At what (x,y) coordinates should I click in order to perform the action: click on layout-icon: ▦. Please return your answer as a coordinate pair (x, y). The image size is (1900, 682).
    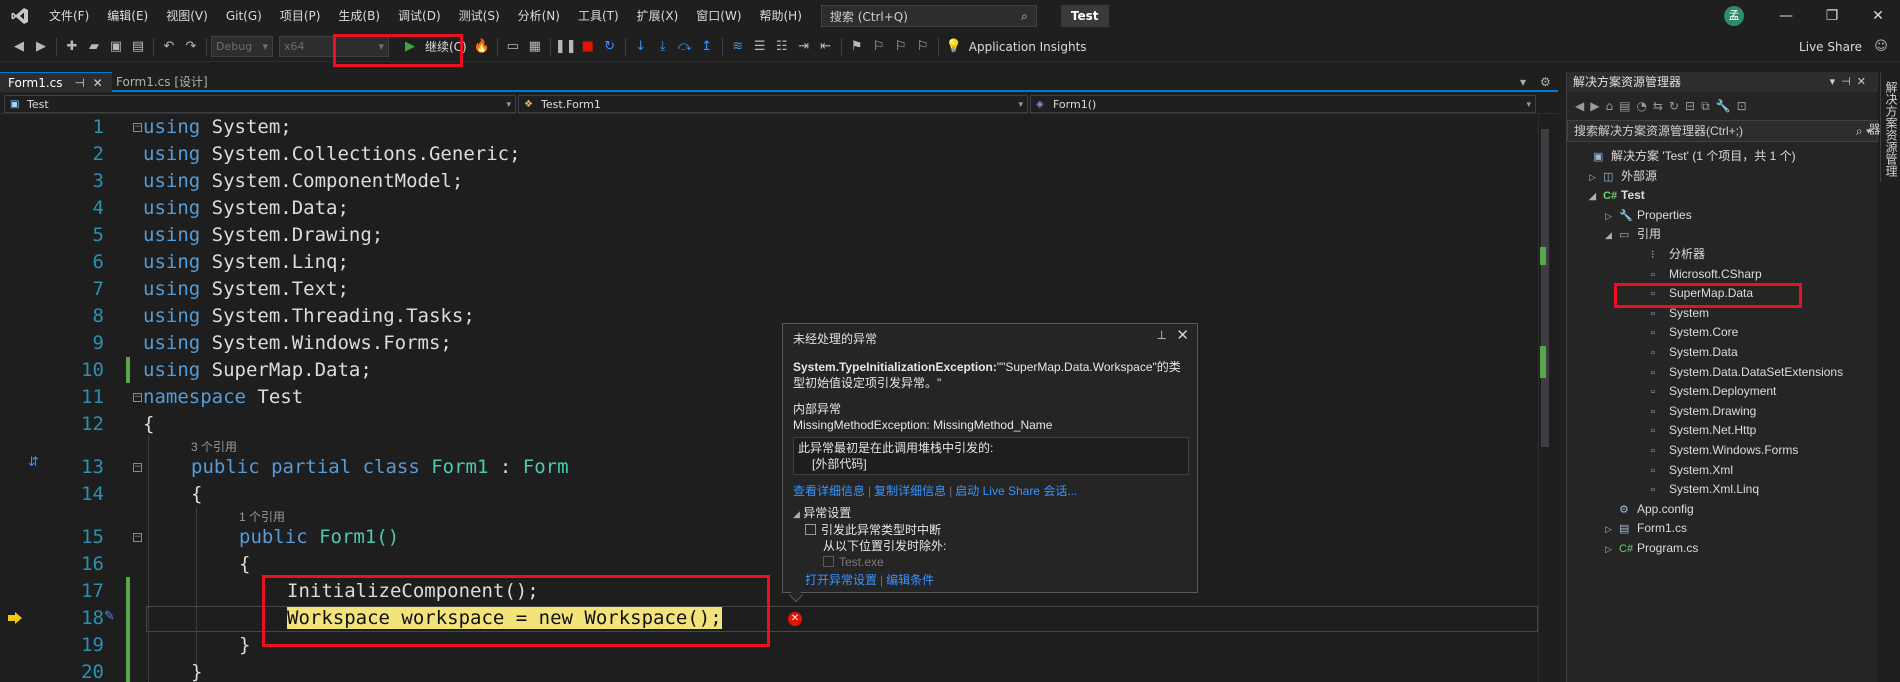
    Looking at the image, I should click on (535, 47).